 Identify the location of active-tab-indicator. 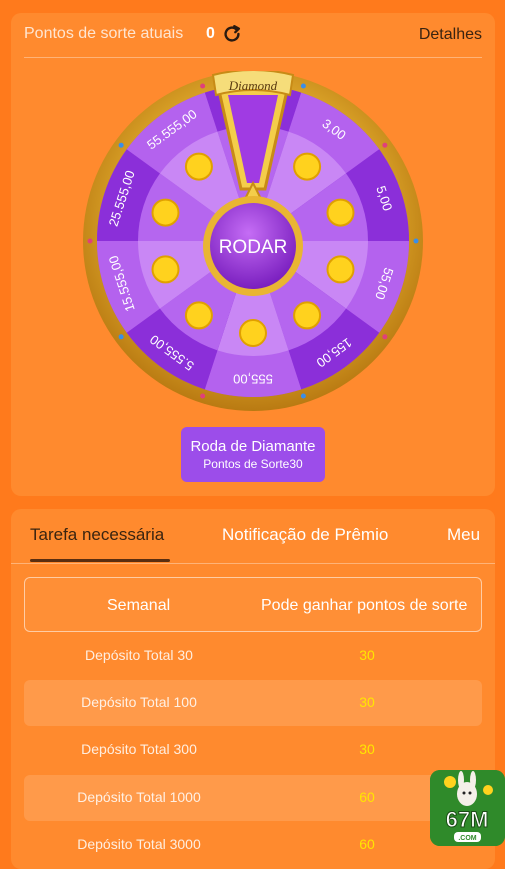
(100, 560).